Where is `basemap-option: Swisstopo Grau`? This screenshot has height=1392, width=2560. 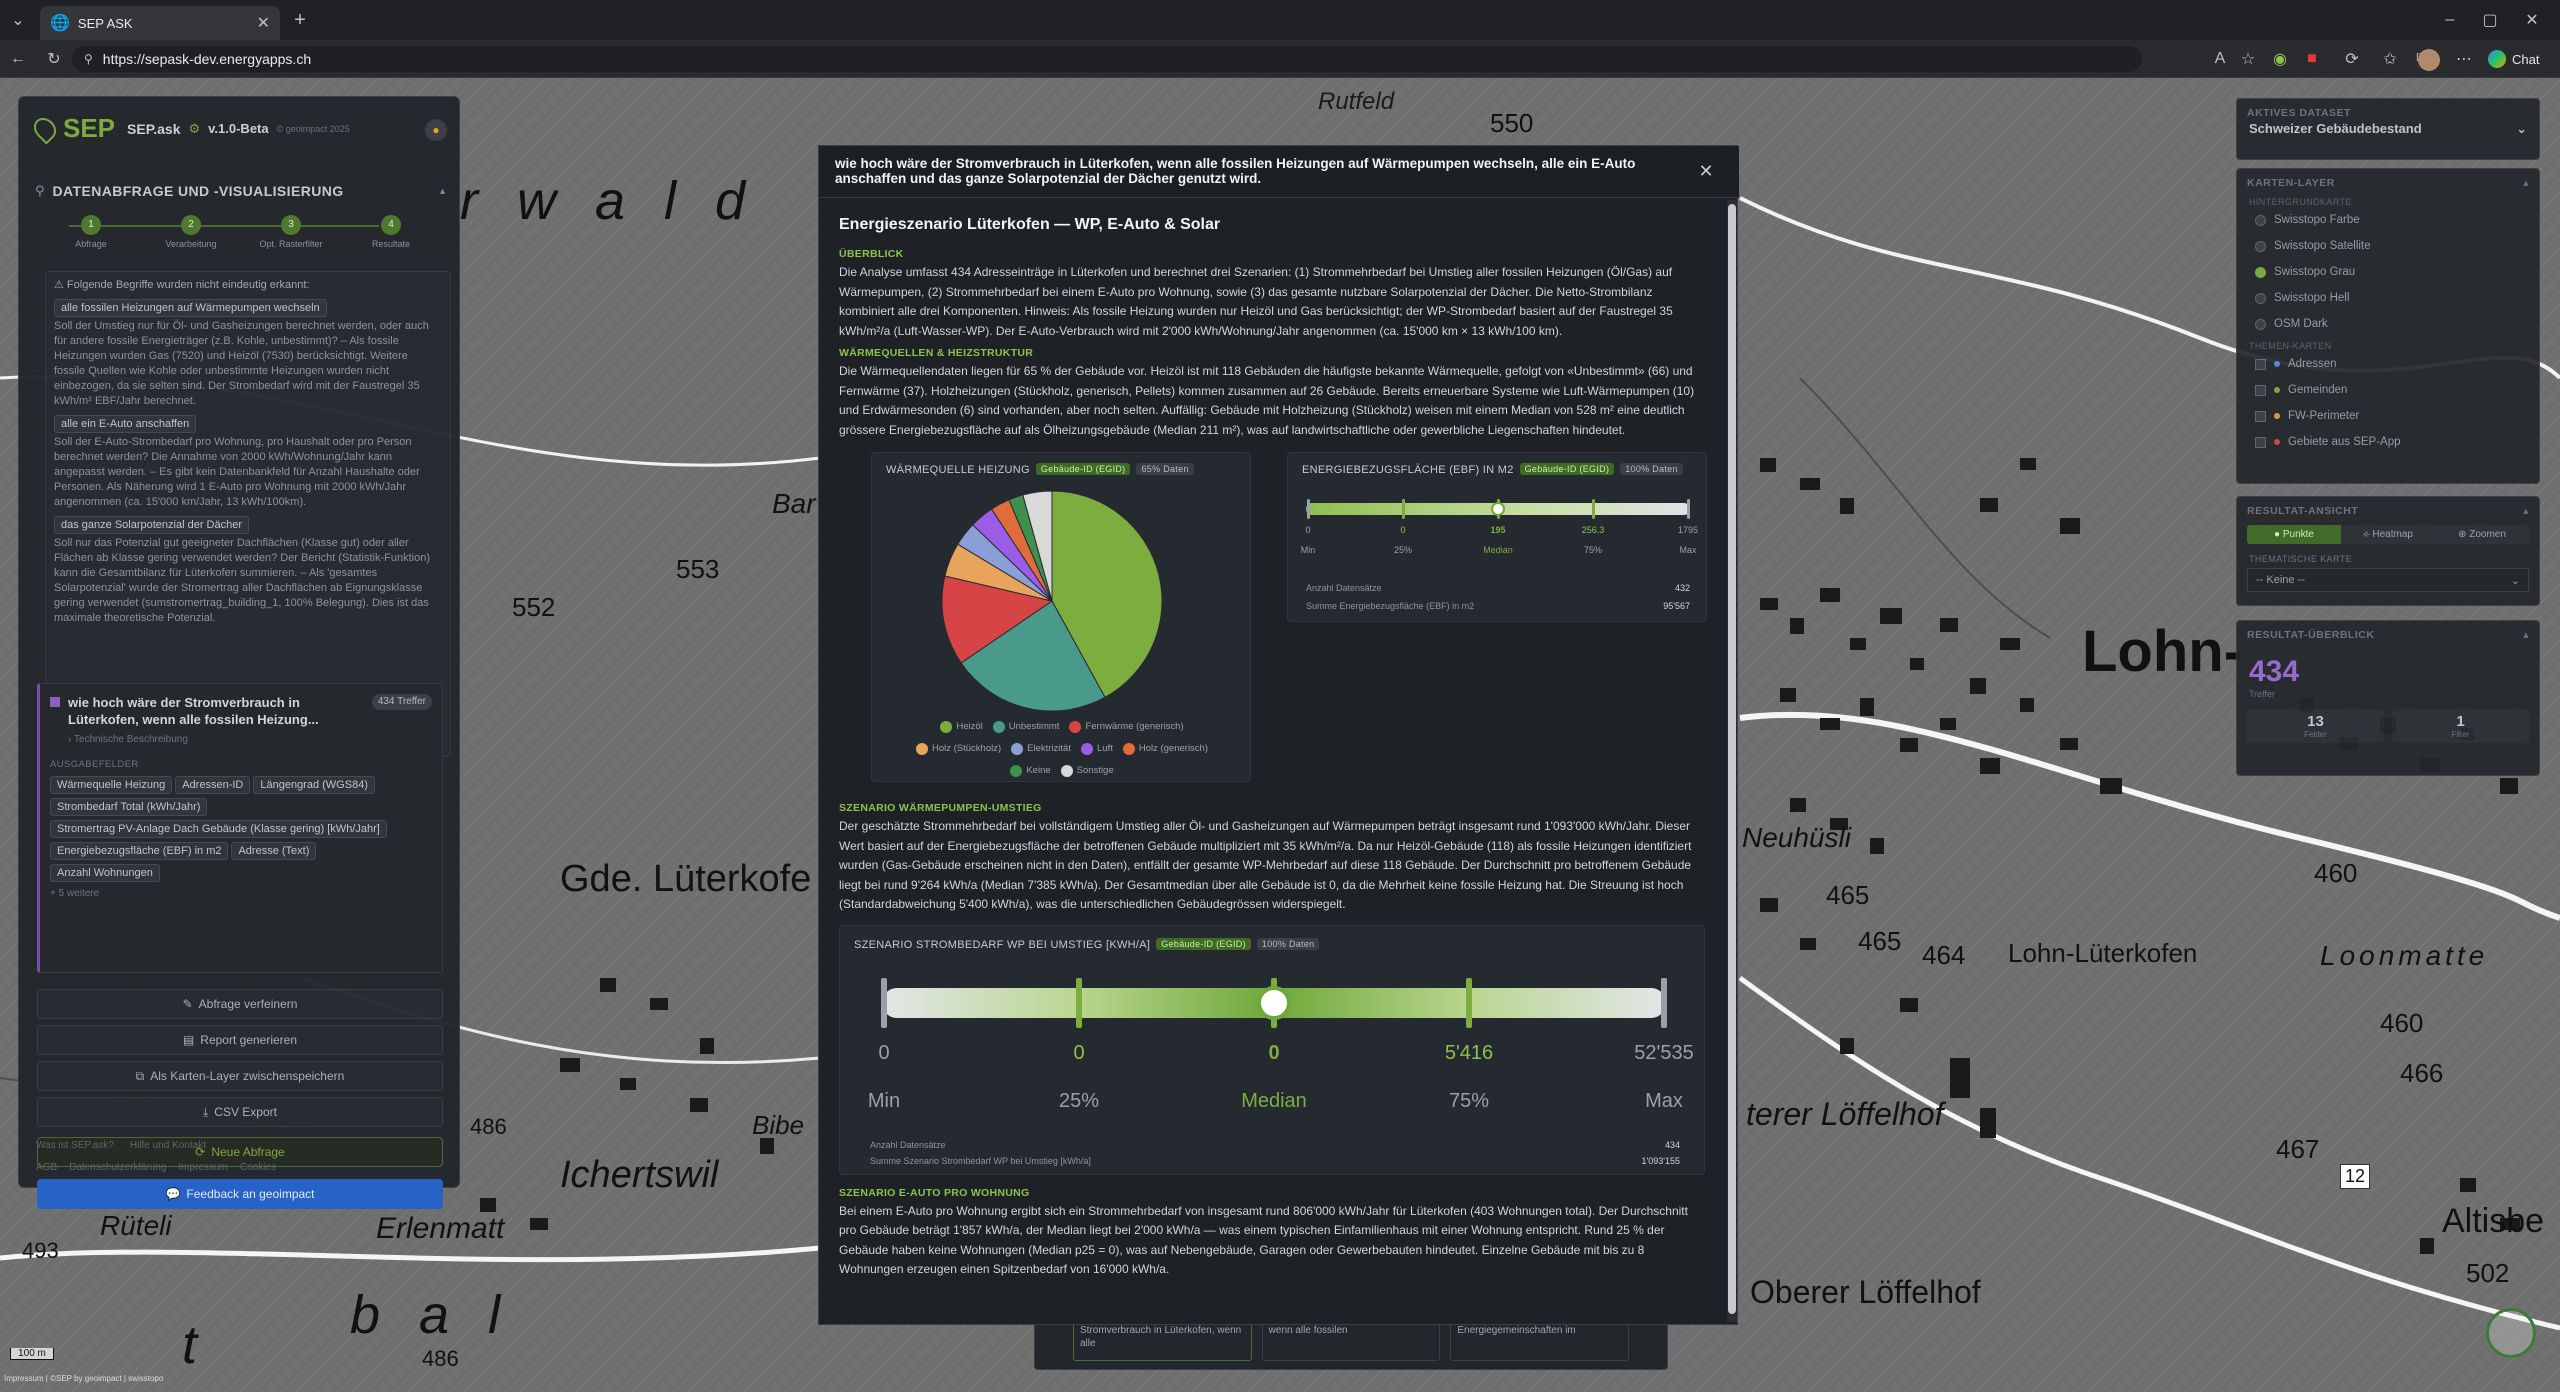
basemap-option: Swisstopo Grau is located at coordinates (2388, 272).